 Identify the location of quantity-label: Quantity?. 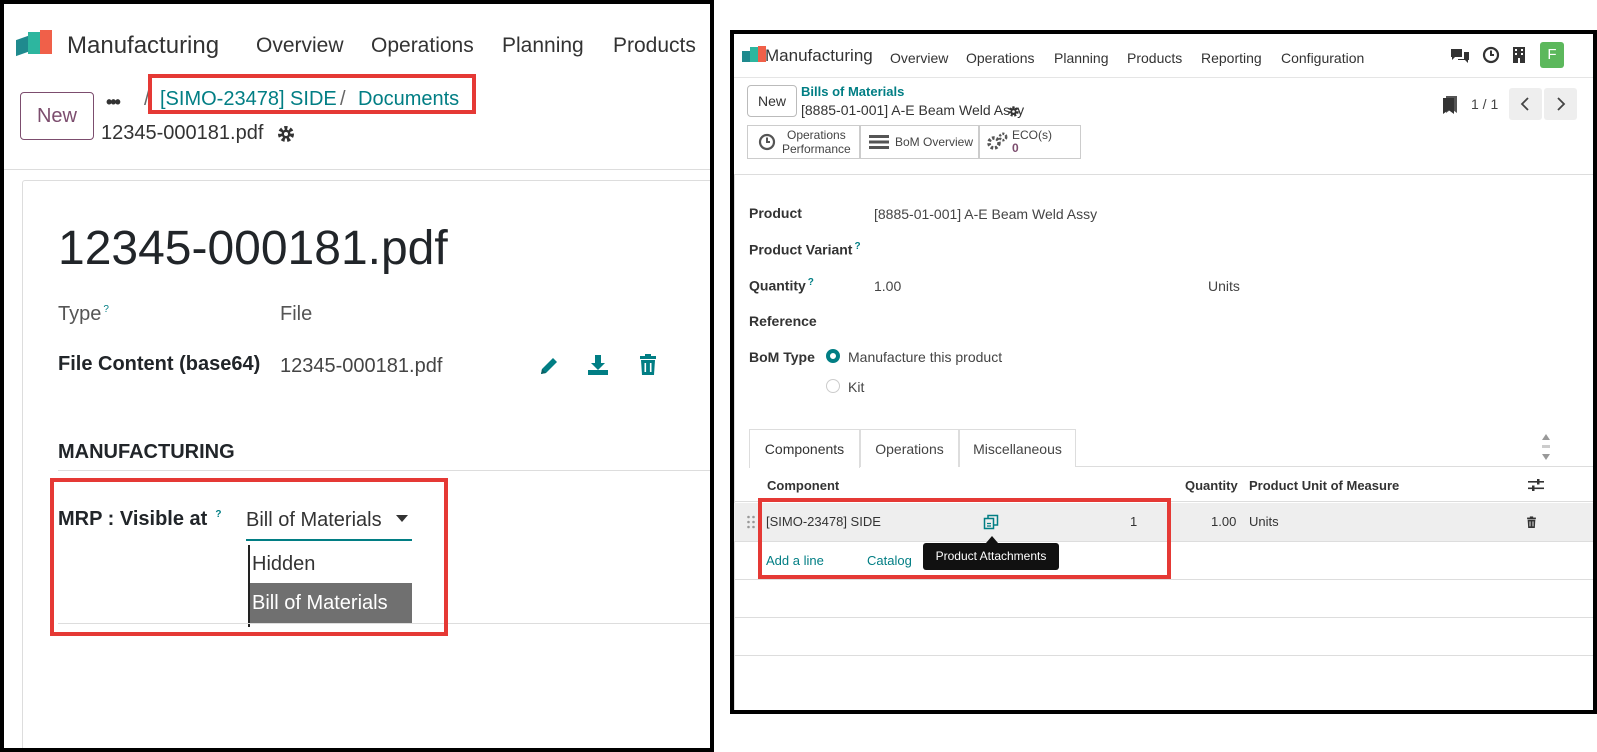
(781, 285).